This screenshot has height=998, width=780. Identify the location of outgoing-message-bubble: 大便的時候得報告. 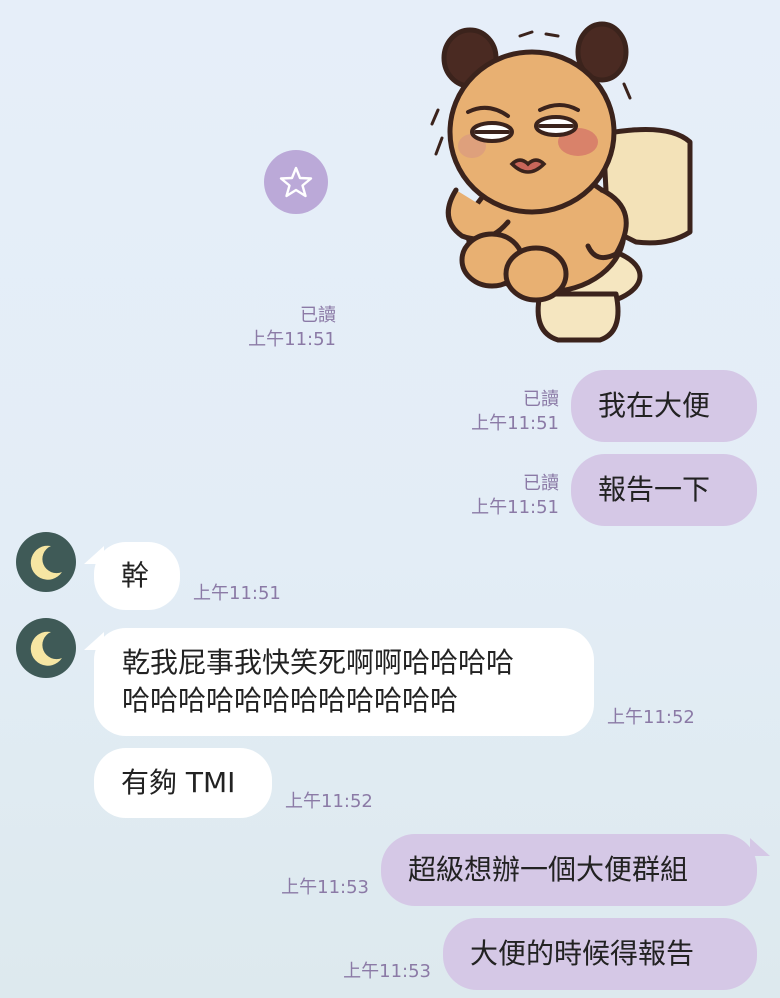
(600, 954).